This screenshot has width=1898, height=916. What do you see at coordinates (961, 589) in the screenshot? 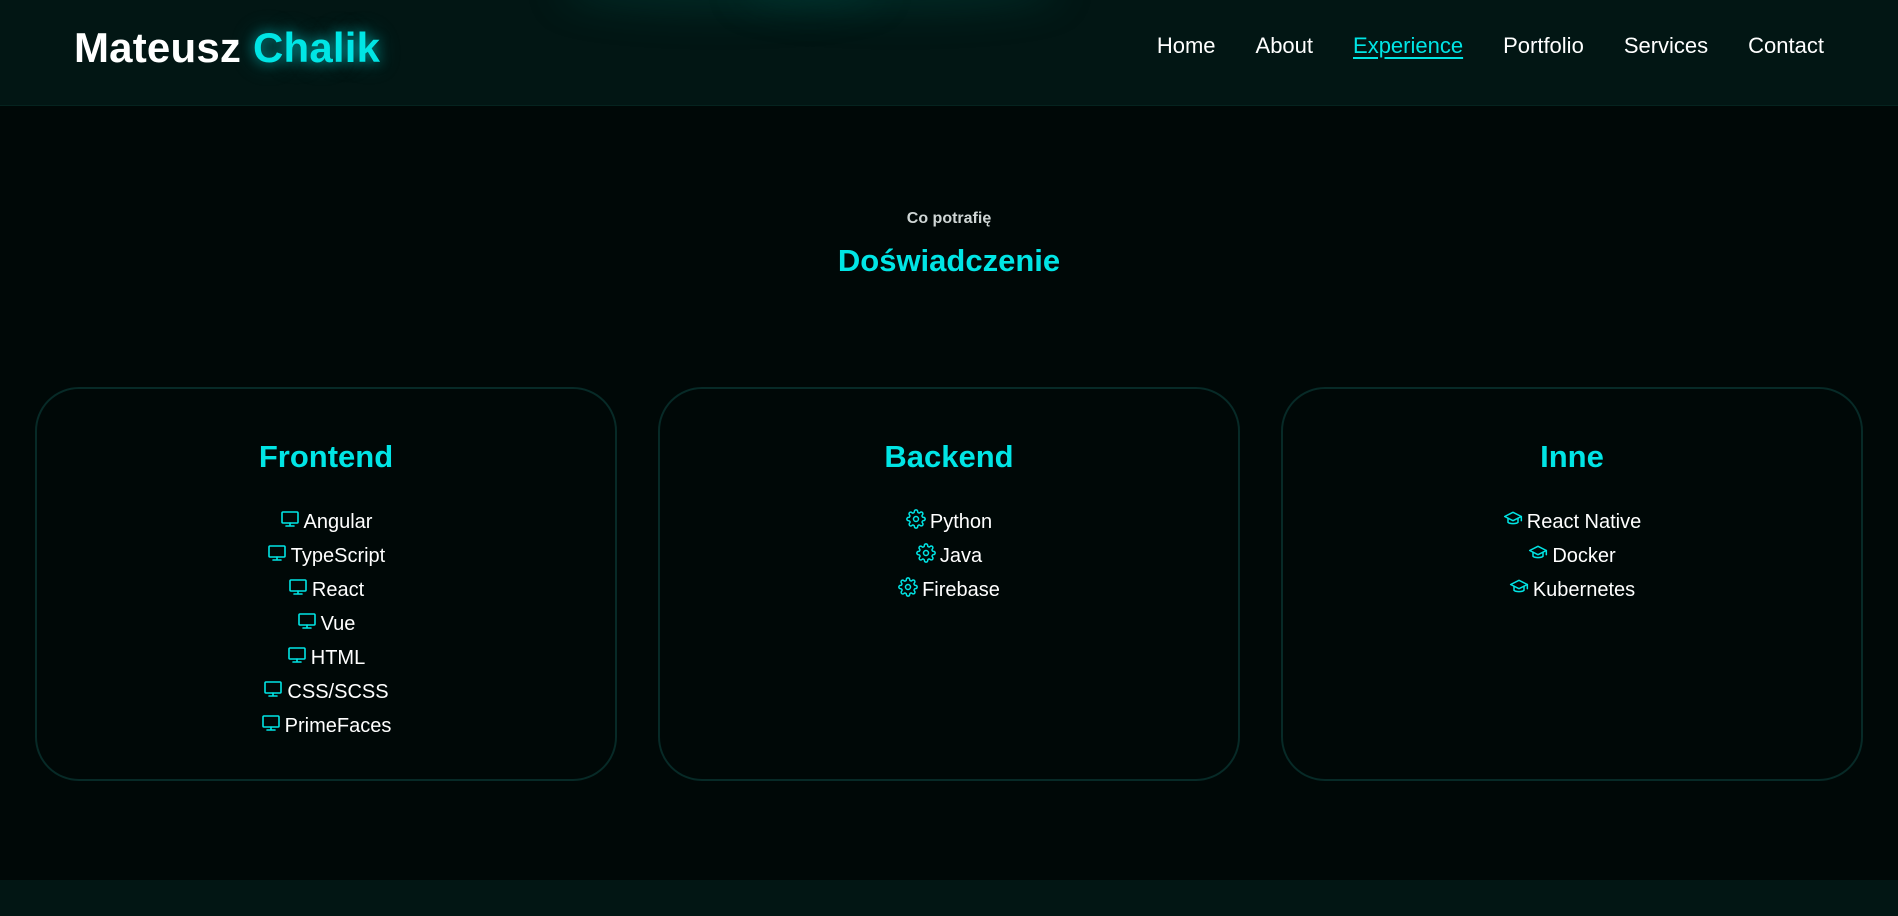
I see `skill-label: Firebase` at bounding box center [961, 589].